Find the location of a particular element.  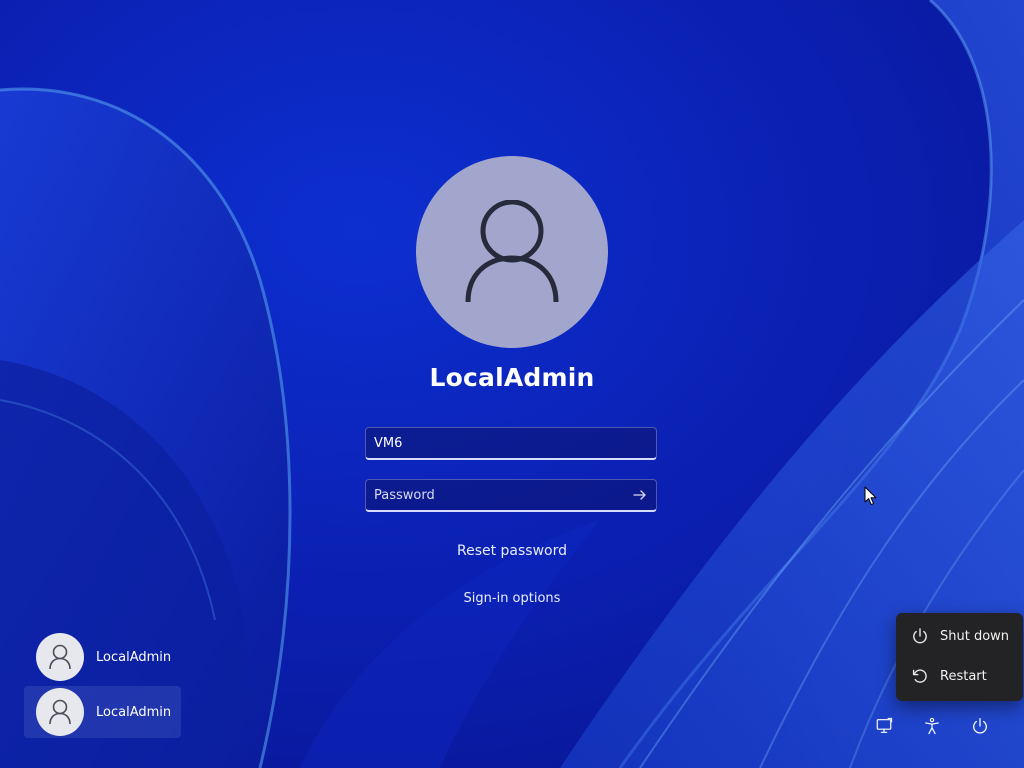

accessibility-button is located at coordinates (932, 726).